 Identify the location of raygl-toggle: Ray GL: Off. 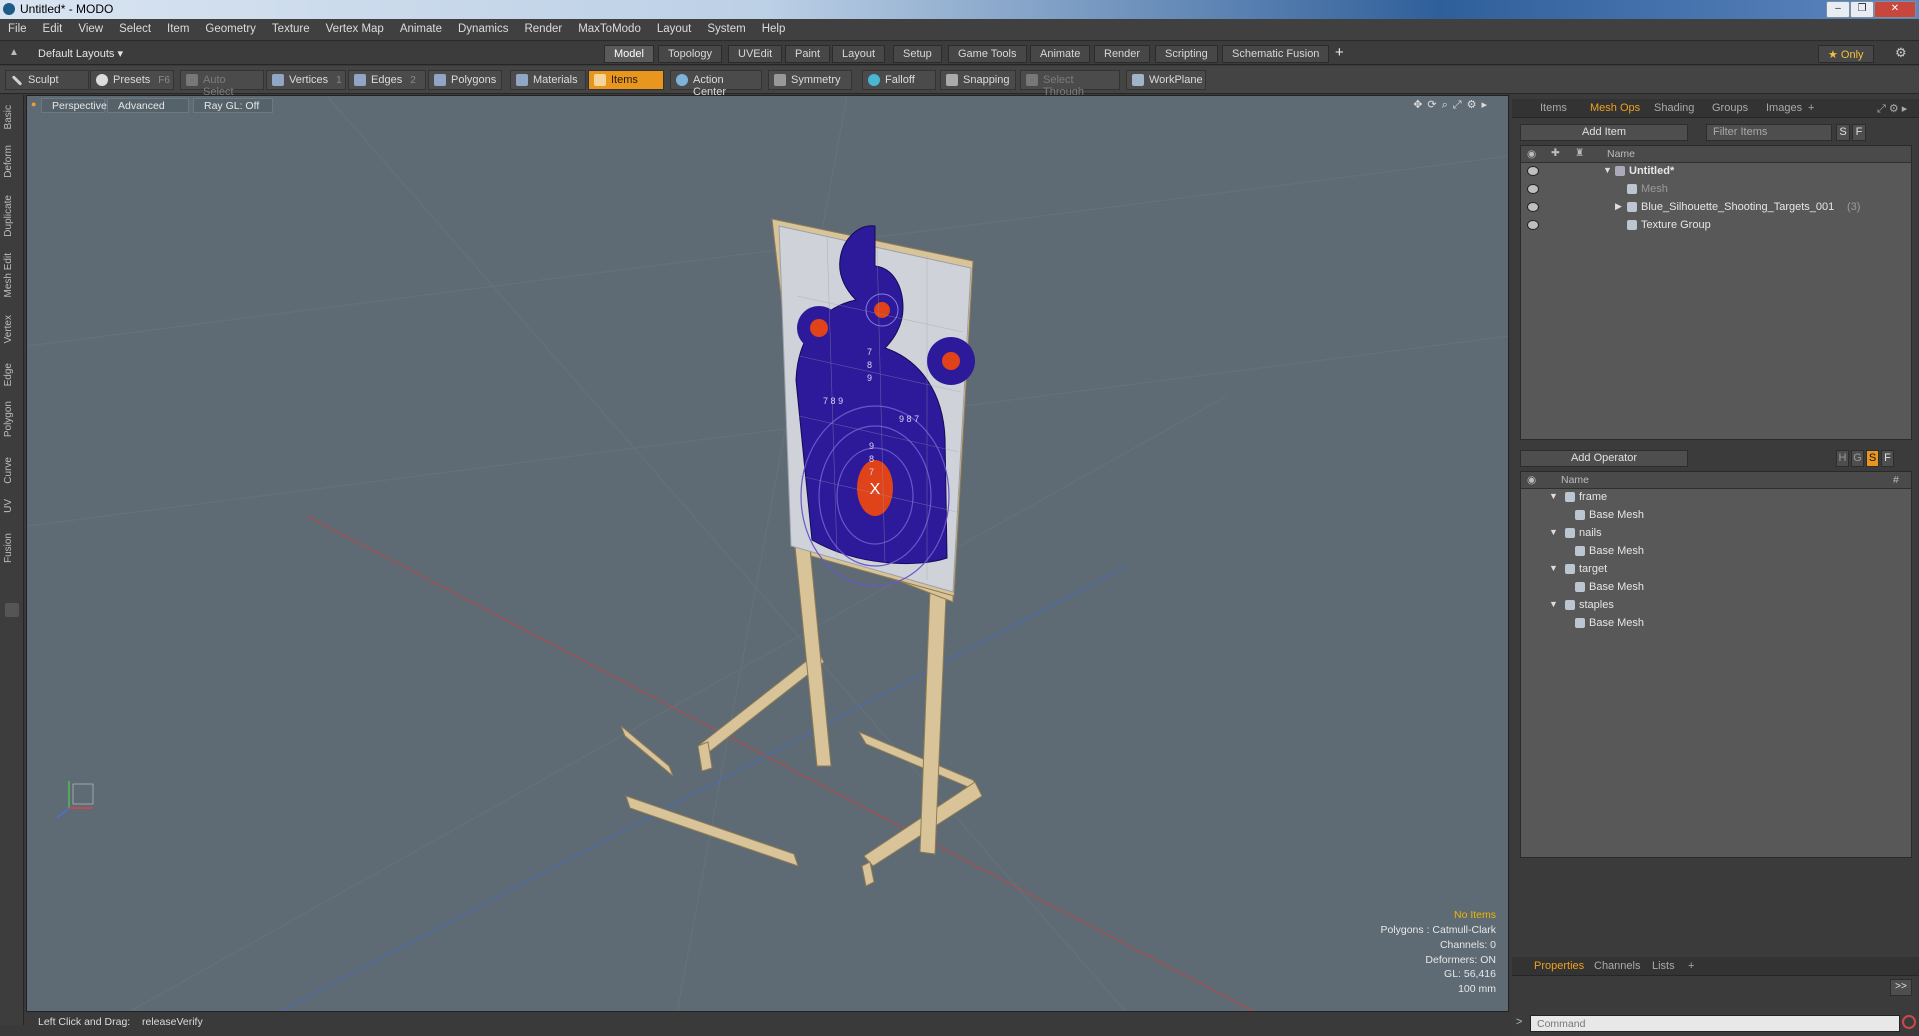
(233, 105).